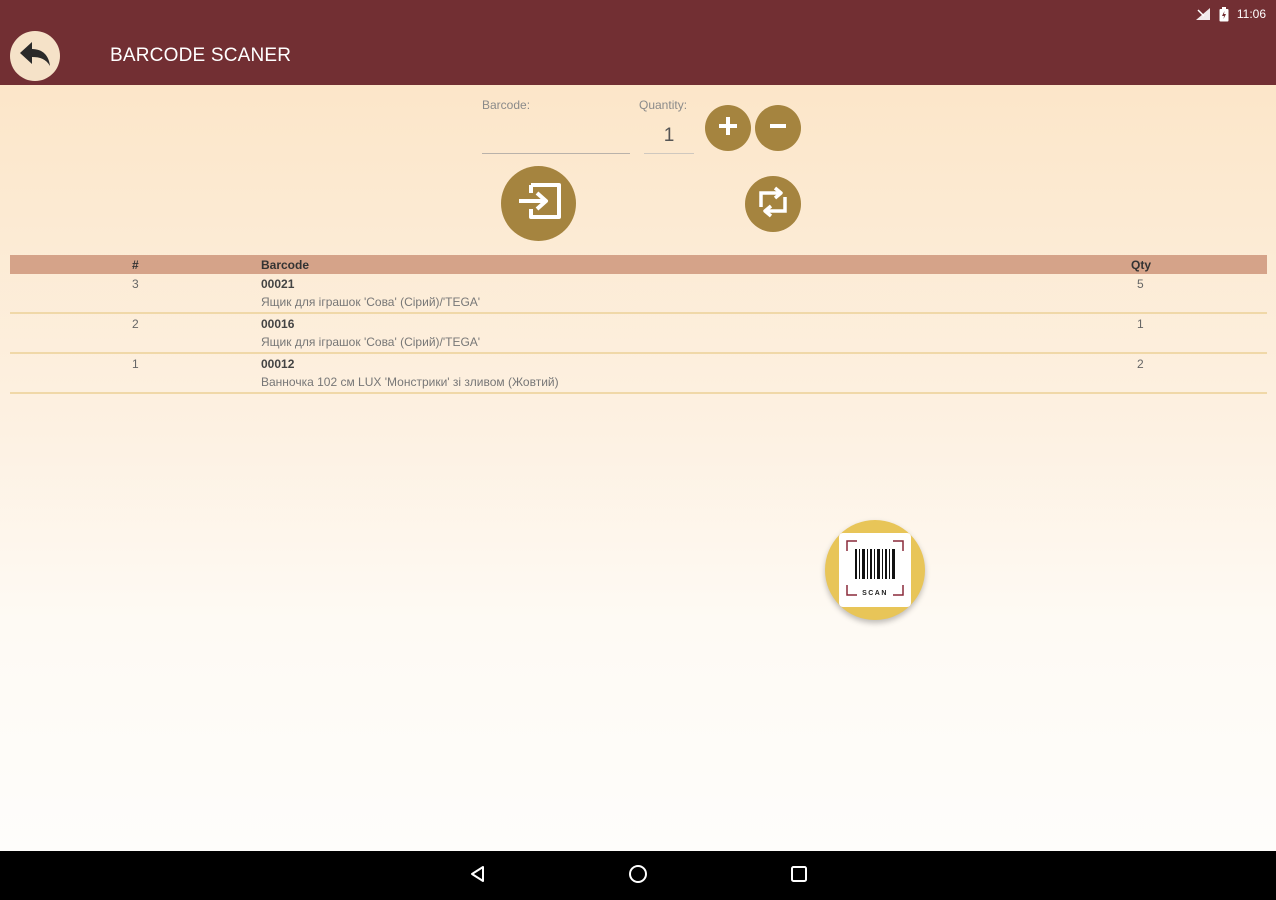 This screenshot has width=1276, height=900. Describe the element at coordinates (1140, 284) in the screenshot. I see `row-qty: 5` at that location.